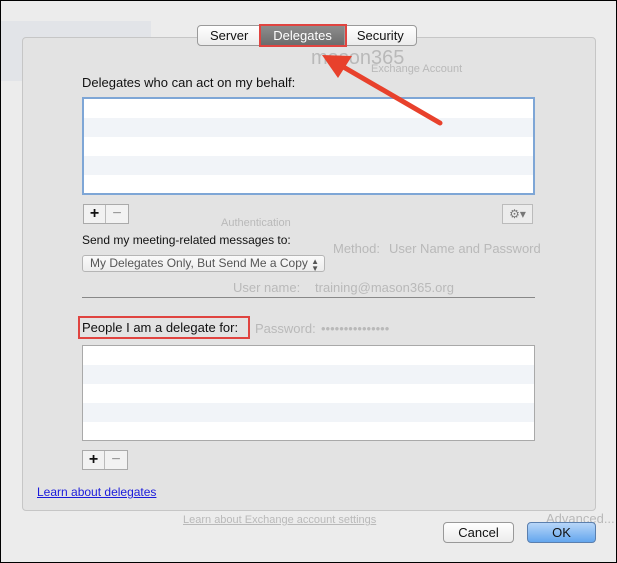 This screenshot has width=617, height=563. I want to click on send-messages-label: Send my meeting-related messages to:, so click(186, 240).